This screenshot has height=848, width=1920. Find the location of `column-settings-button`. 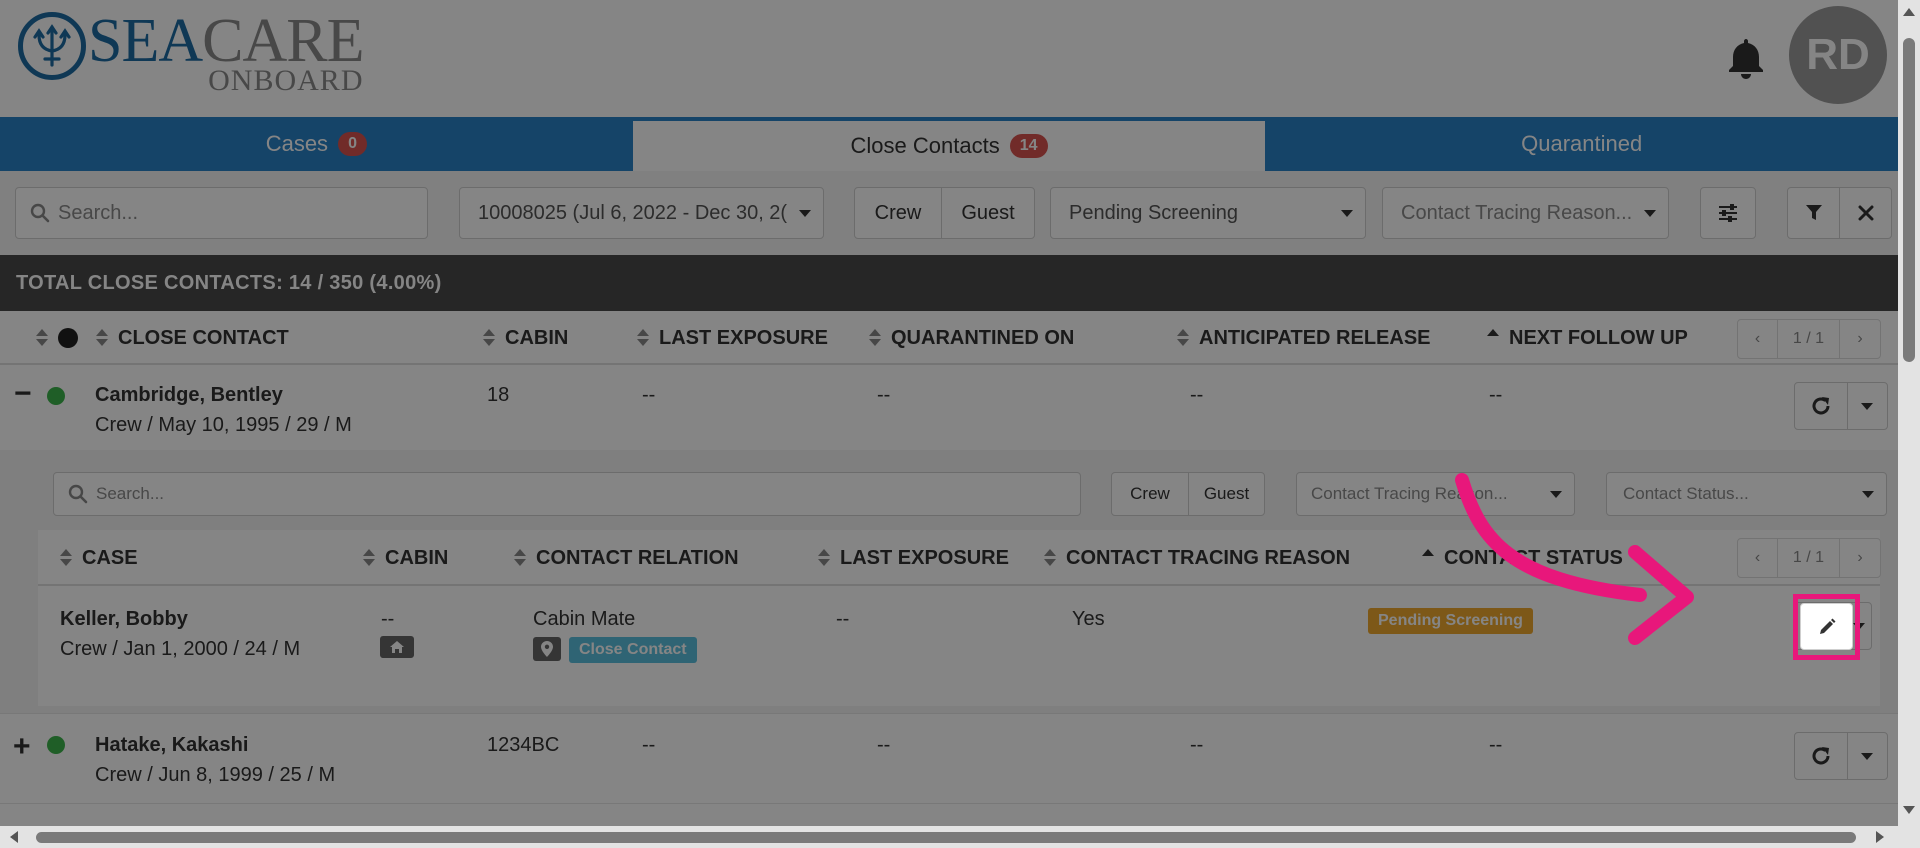

column-settings-button is located at coordinates (1728, 213).